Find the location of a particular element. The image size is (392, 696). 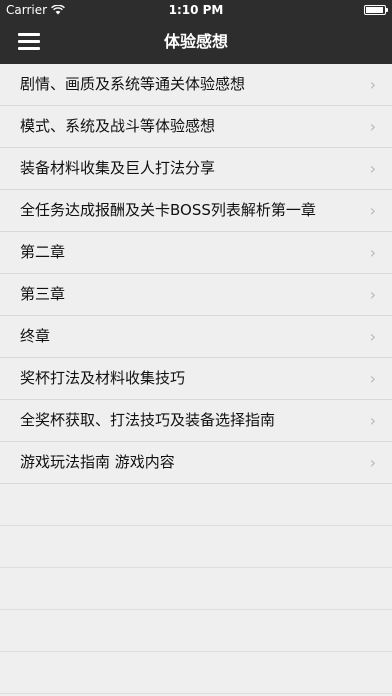

list-item: 剧情、画质及系统等通关体验感想 › is located at coordinates (196, 85).